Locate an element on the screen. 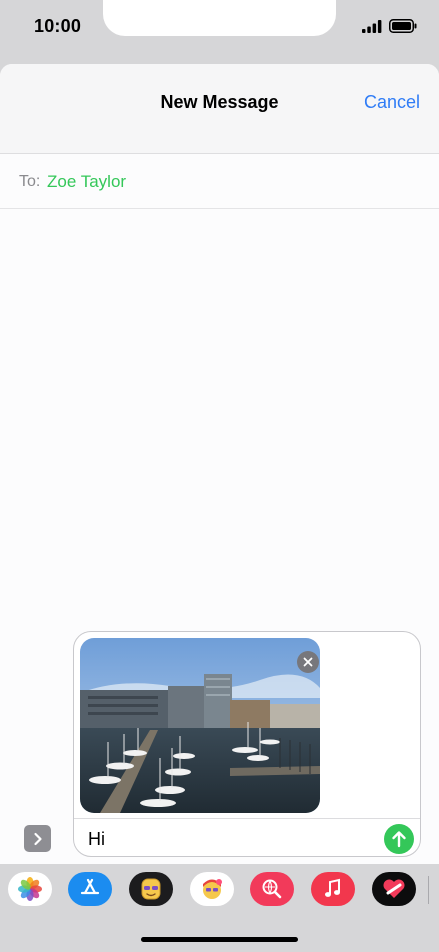 The width and height of the screenshot is (439, 952). remove-attachment-button is located at coordinates (308, 662).